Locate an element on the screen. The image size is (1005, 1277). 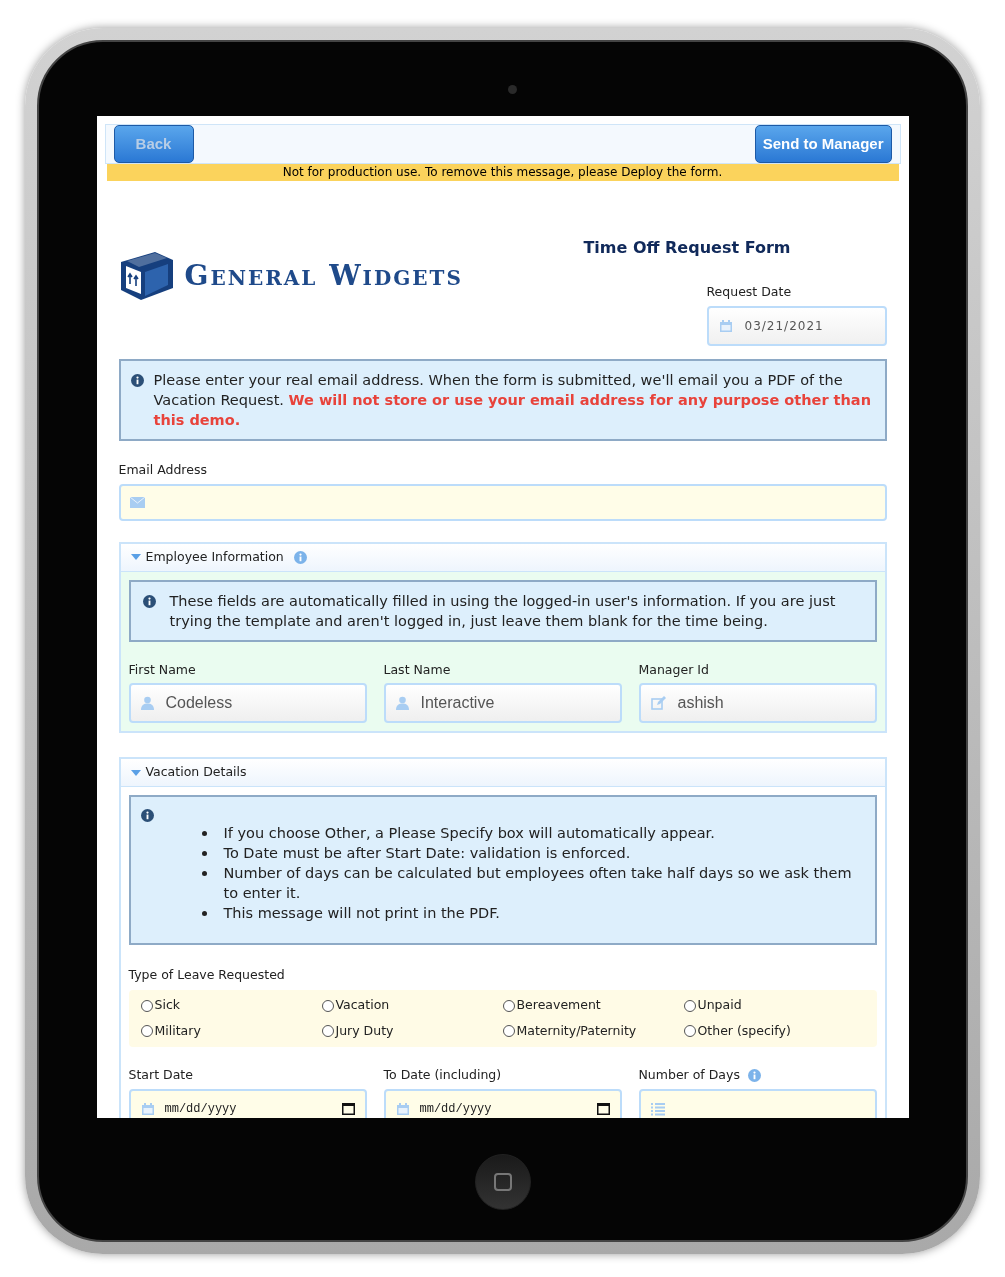
email-info-text: Please enter your real email address. When the form is submitted, we'll email you a PDF of the Vacation Request. We will not store or use your email address for any purpose other than this demo. is located at coordinates (512, 400).